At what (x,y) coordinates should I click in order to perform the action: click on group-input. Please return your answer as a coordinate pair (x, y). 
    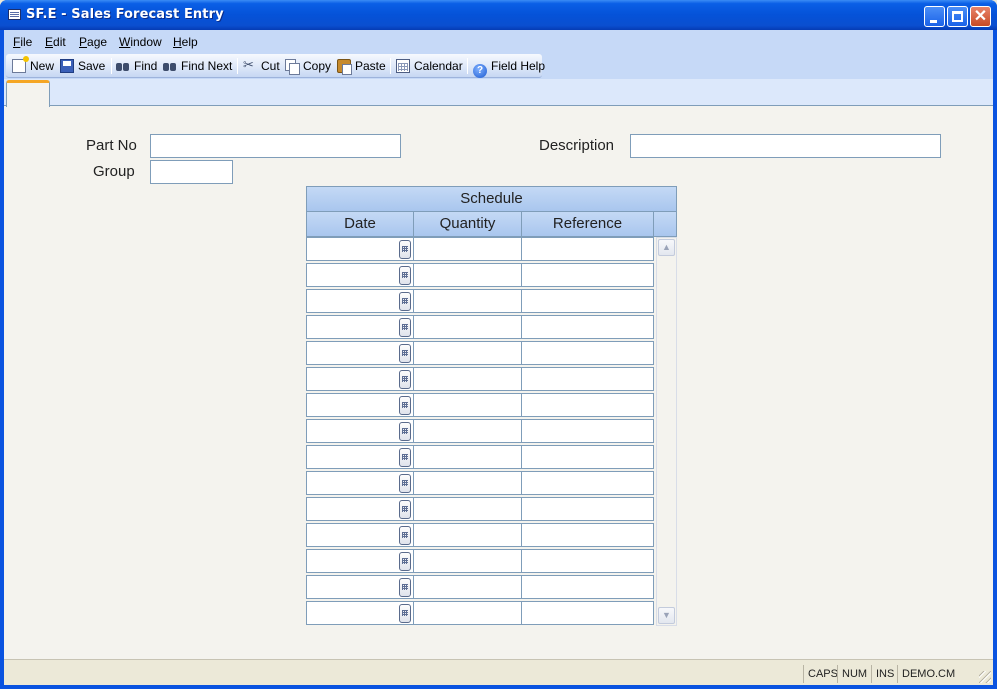
    Looking at the image, I should click on (191, 172).